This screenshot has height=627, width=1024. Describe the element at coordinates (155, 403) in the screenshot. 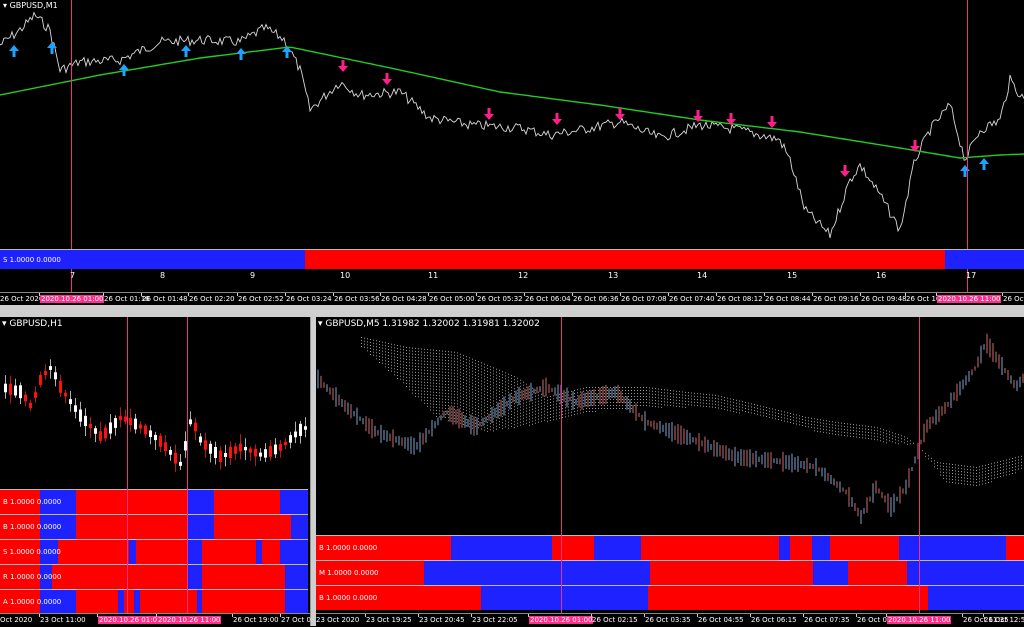

I see `price-chart-h1` at that location.